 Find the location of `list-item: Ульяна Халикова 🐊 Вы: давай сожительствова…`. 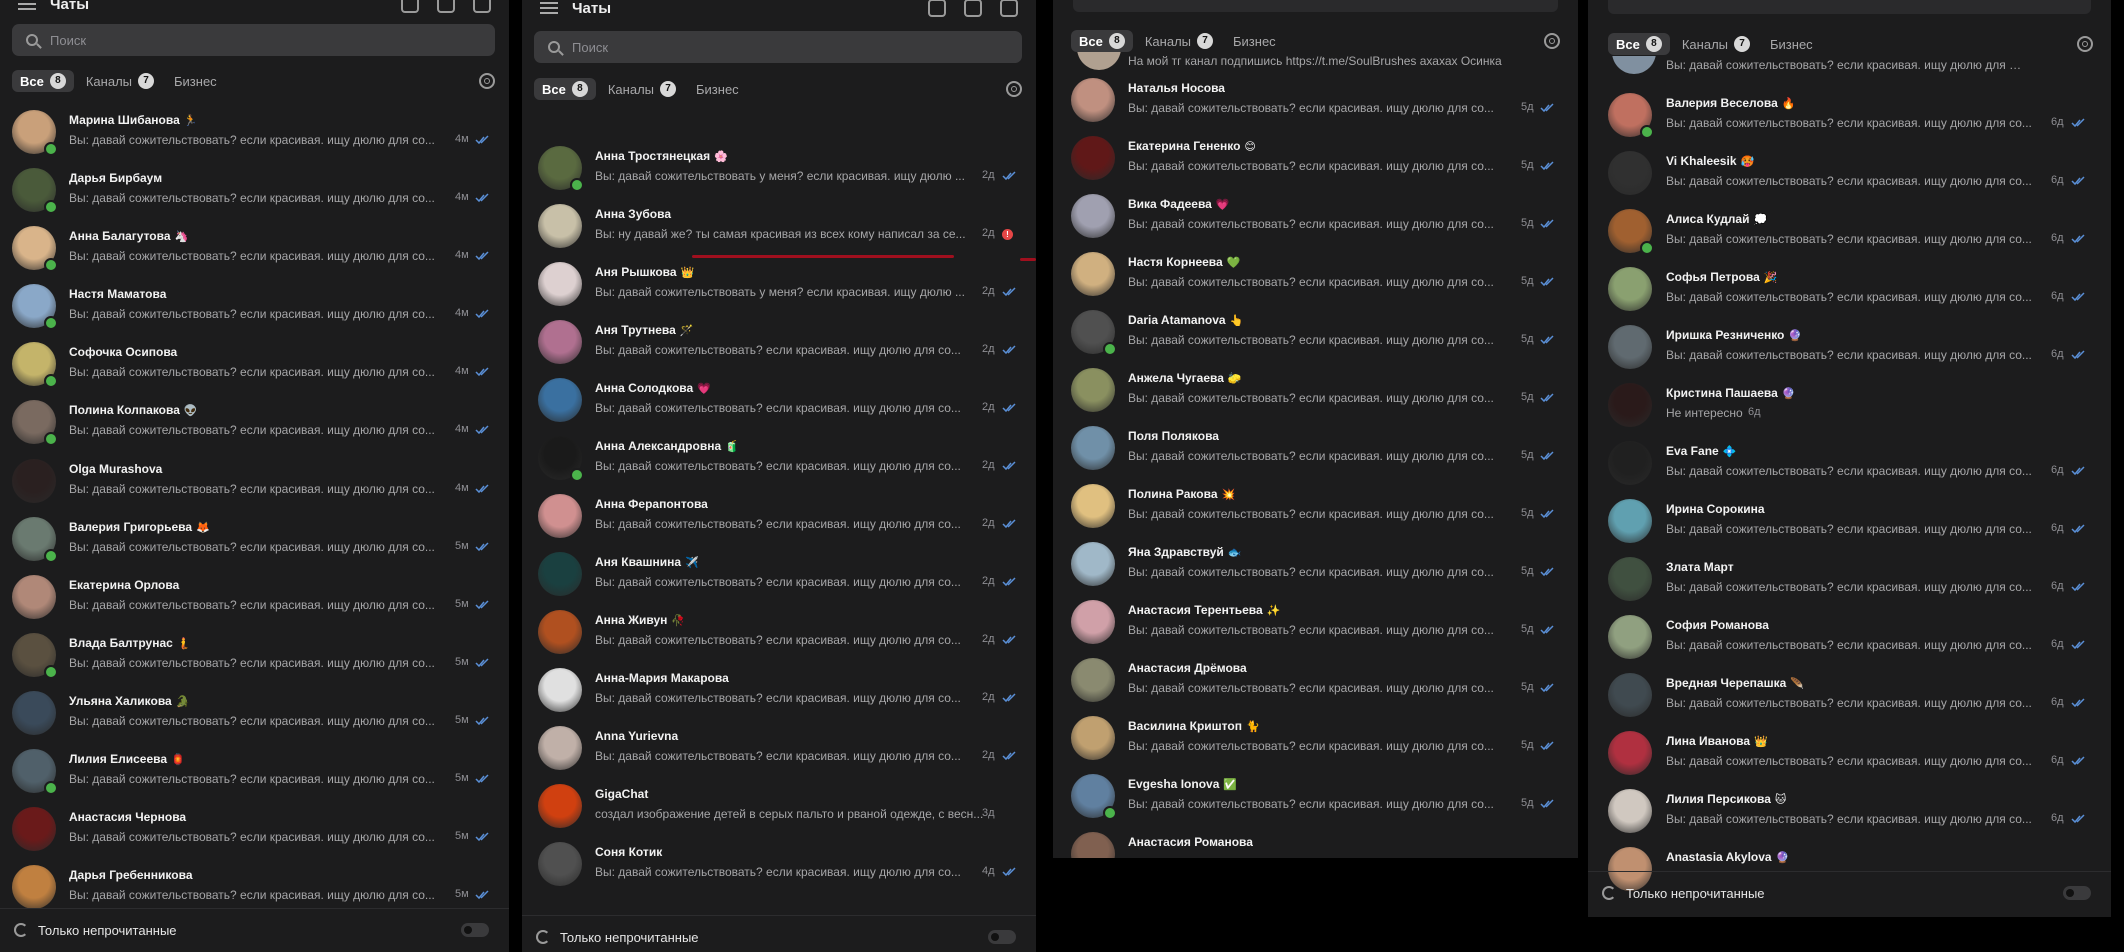

list-item: Ульяна Халикова 🐊 Вы: давай сожительствова… is located at coordinates (254, 712).